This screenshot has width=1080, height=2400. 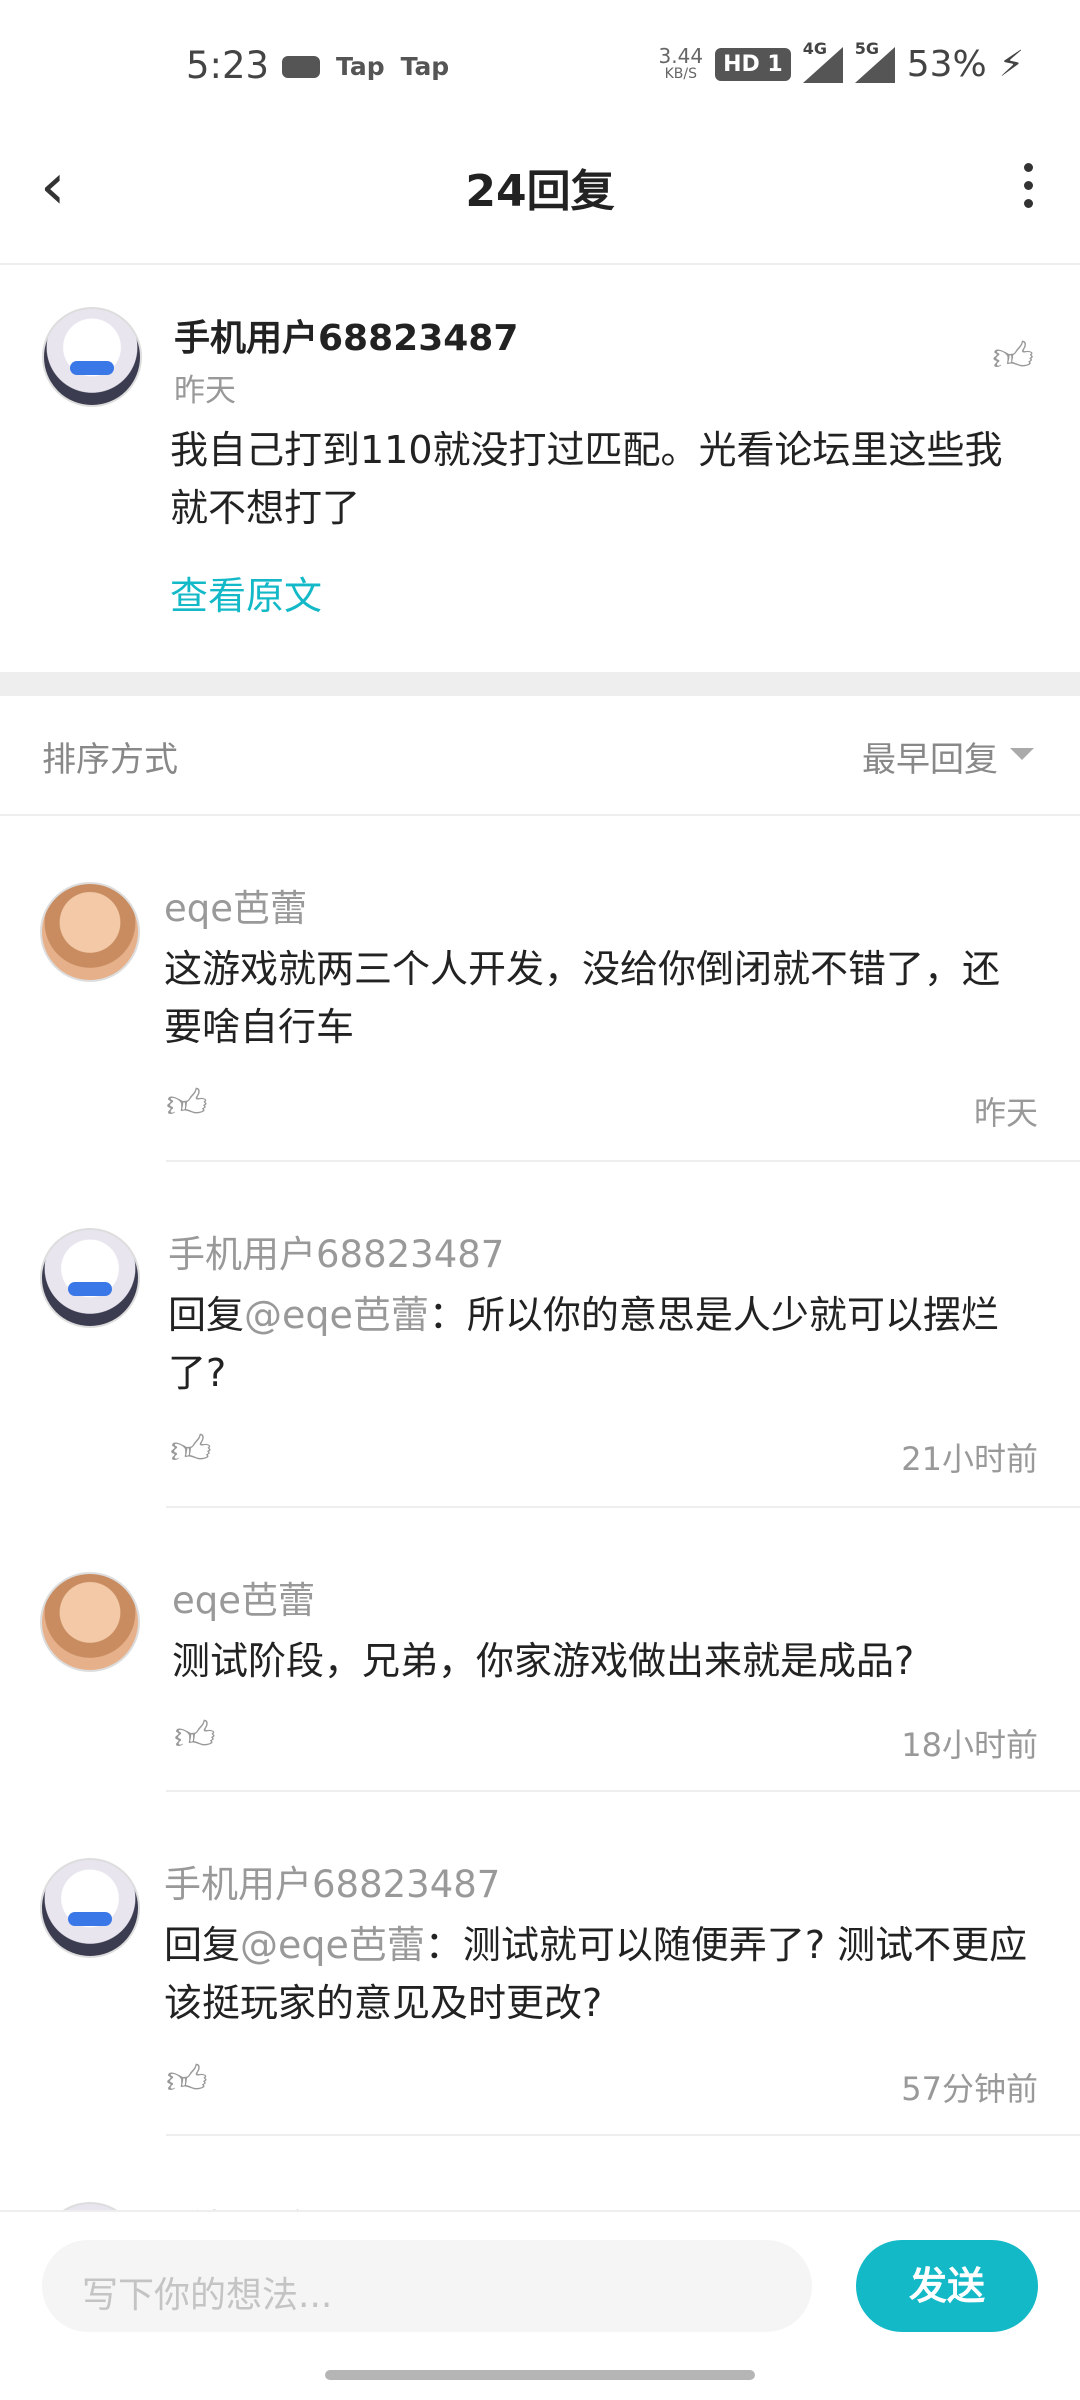 What do you see at coordinates (946, 64) in the screenshot?
I see `battery-percent: 53%` at bounding box center [946, 64].